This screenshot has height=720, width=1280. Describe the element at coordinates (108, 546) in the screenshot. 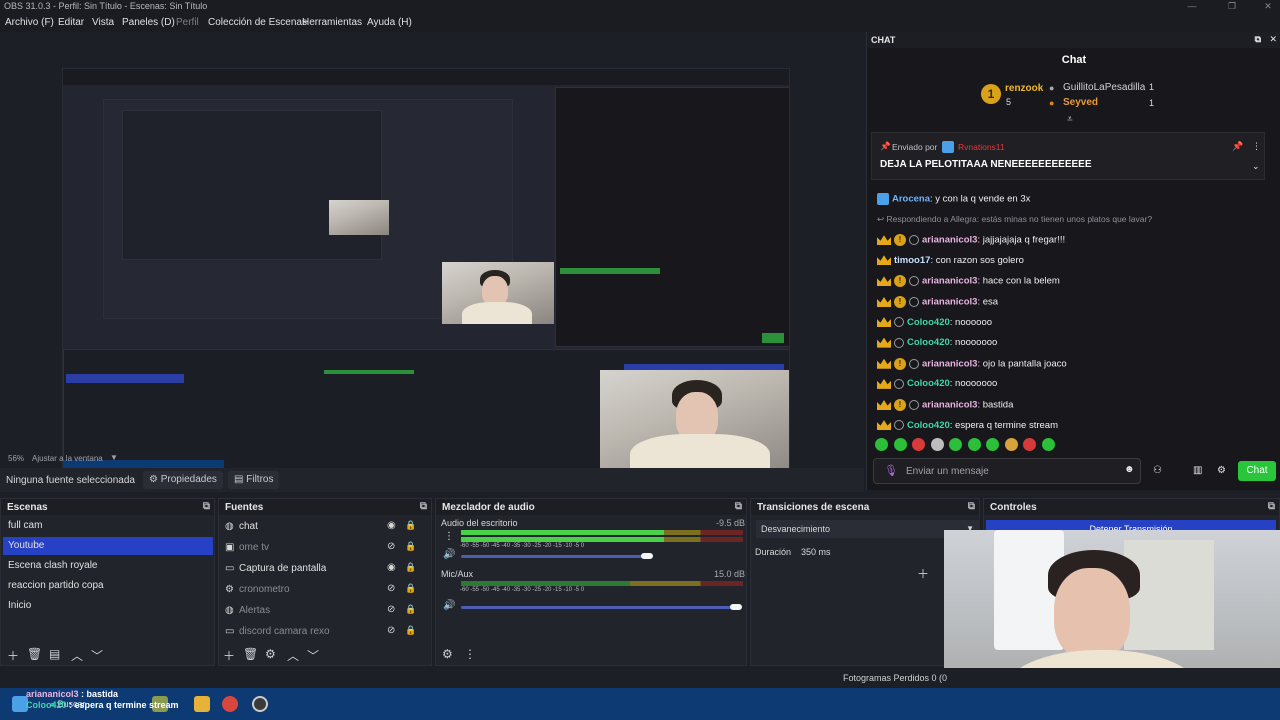

I see `scene-item: Youtube` at that location.